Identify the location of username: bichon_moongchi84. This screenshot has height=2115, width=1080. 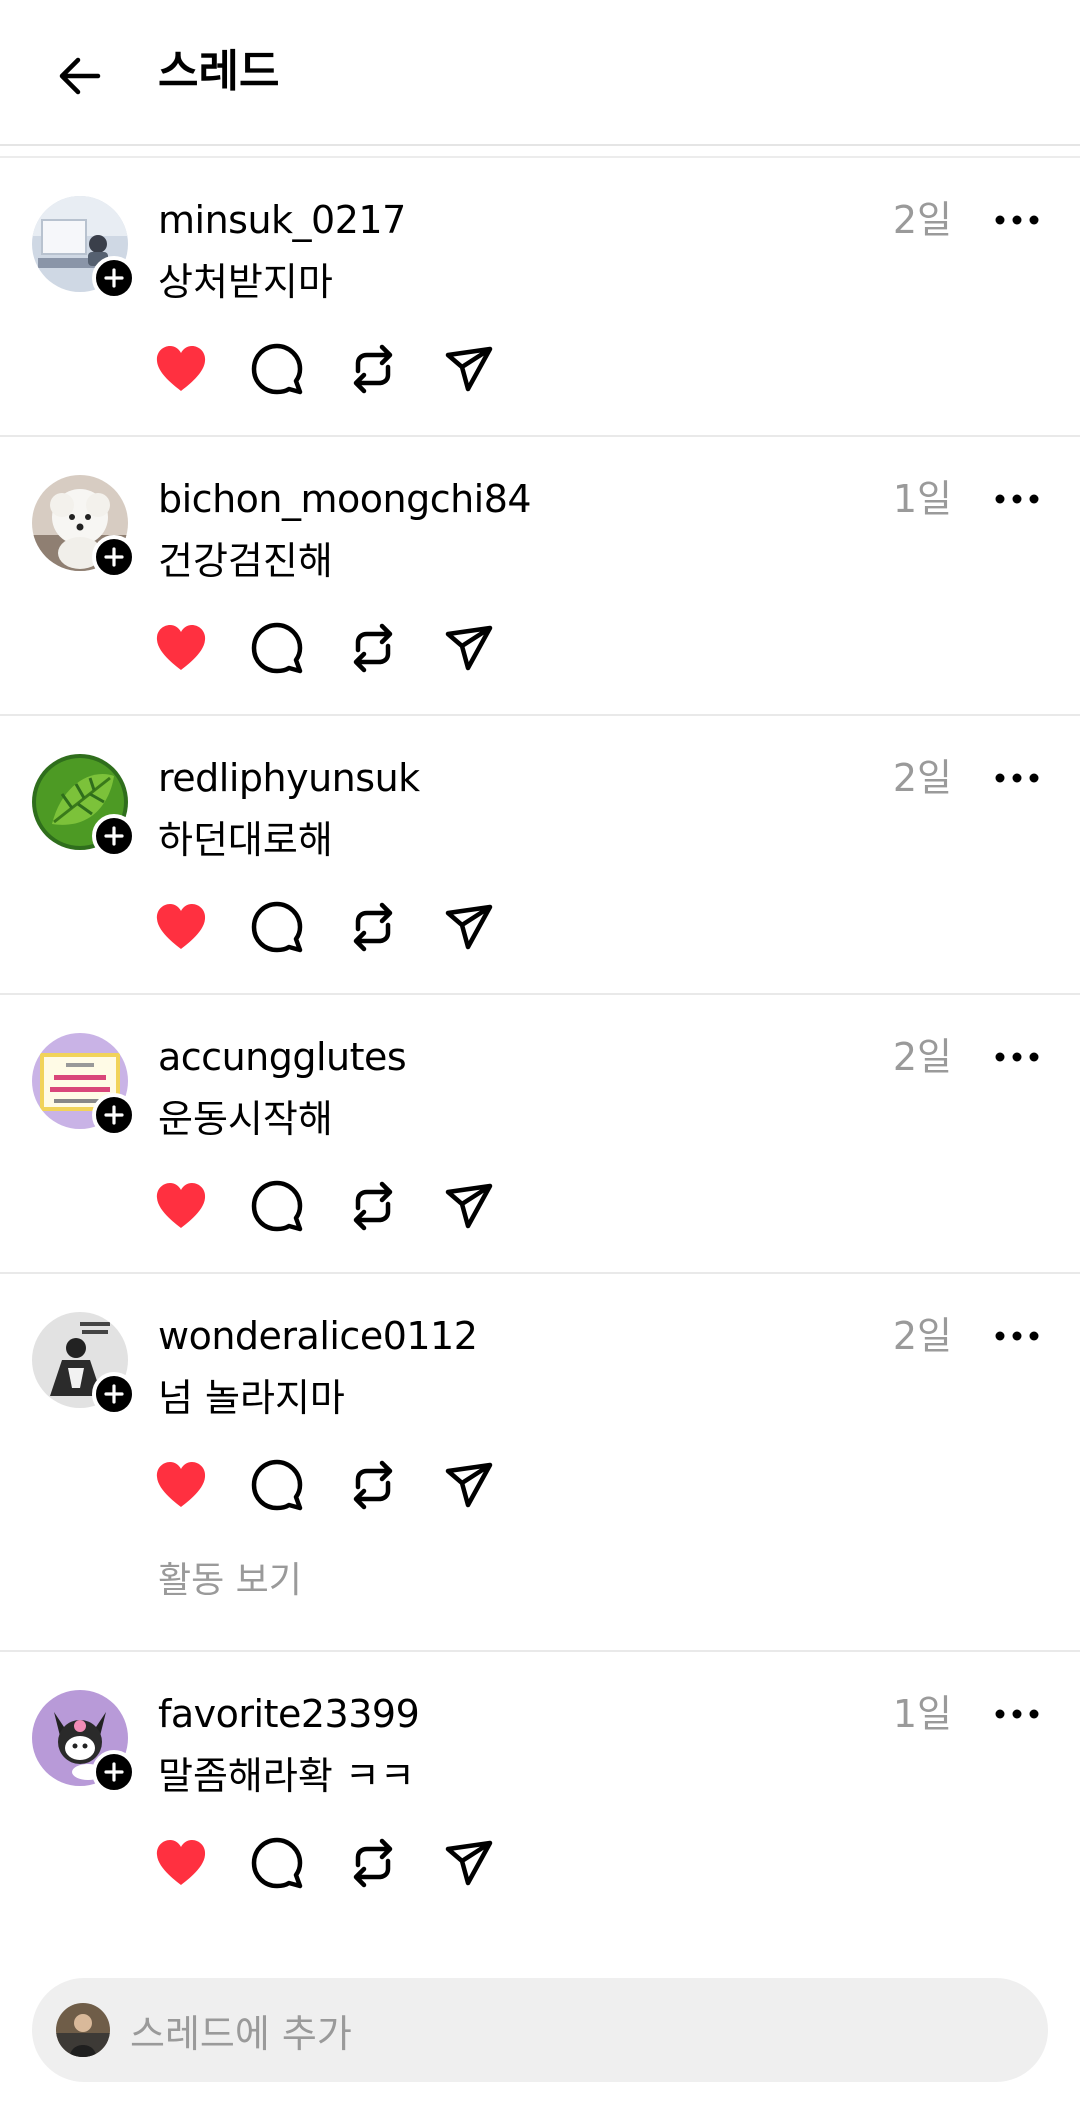
(345, 499).